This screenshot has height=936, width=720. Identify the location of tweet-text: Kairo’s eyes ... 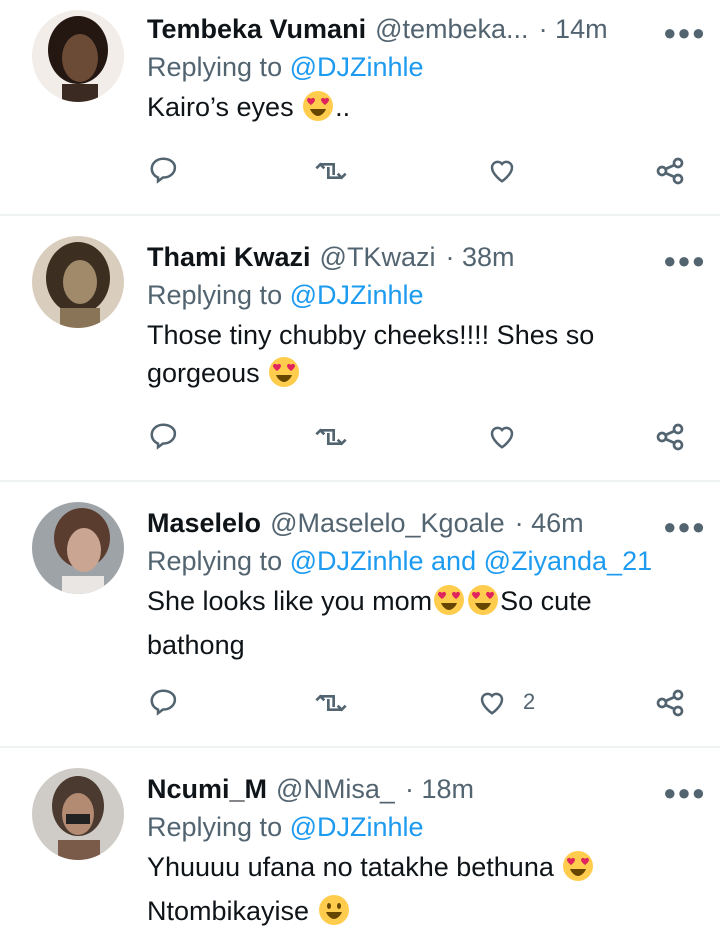
(423, 110).